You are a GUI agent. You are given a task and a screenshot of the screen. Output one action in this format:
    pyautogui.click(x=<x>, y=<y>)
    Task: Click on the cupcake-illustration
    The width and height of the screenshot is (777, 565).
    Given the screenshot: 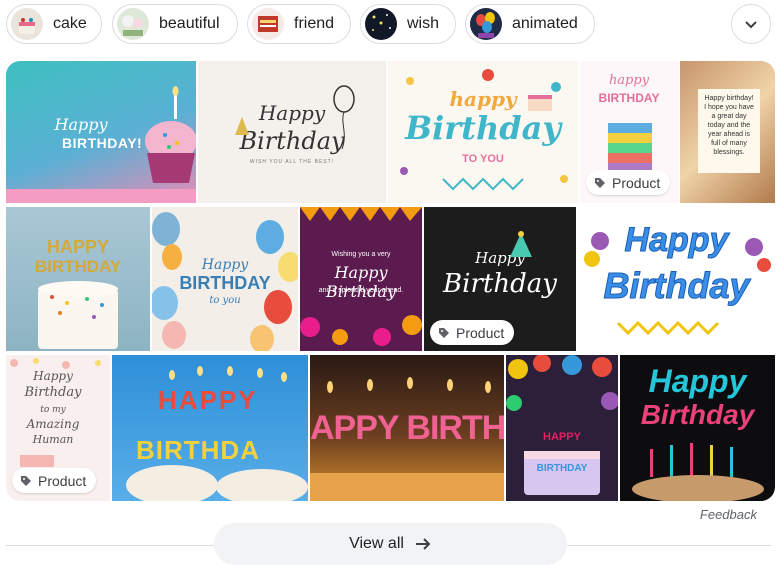 What is the action you would take?
    pyautogui.click(x=170, y=134)
    